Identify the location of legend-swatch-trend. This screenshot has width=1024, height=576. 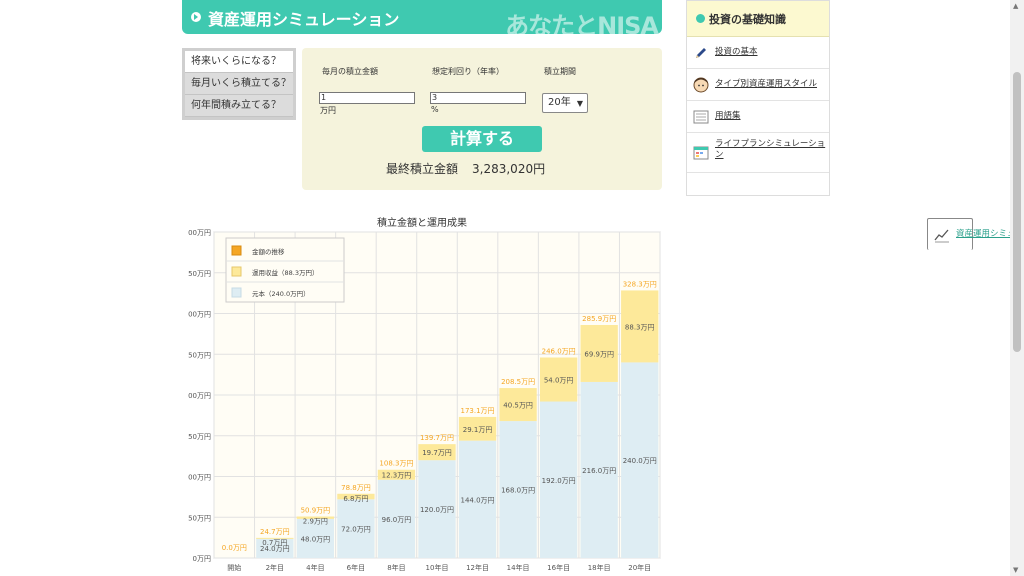
(236, 250).